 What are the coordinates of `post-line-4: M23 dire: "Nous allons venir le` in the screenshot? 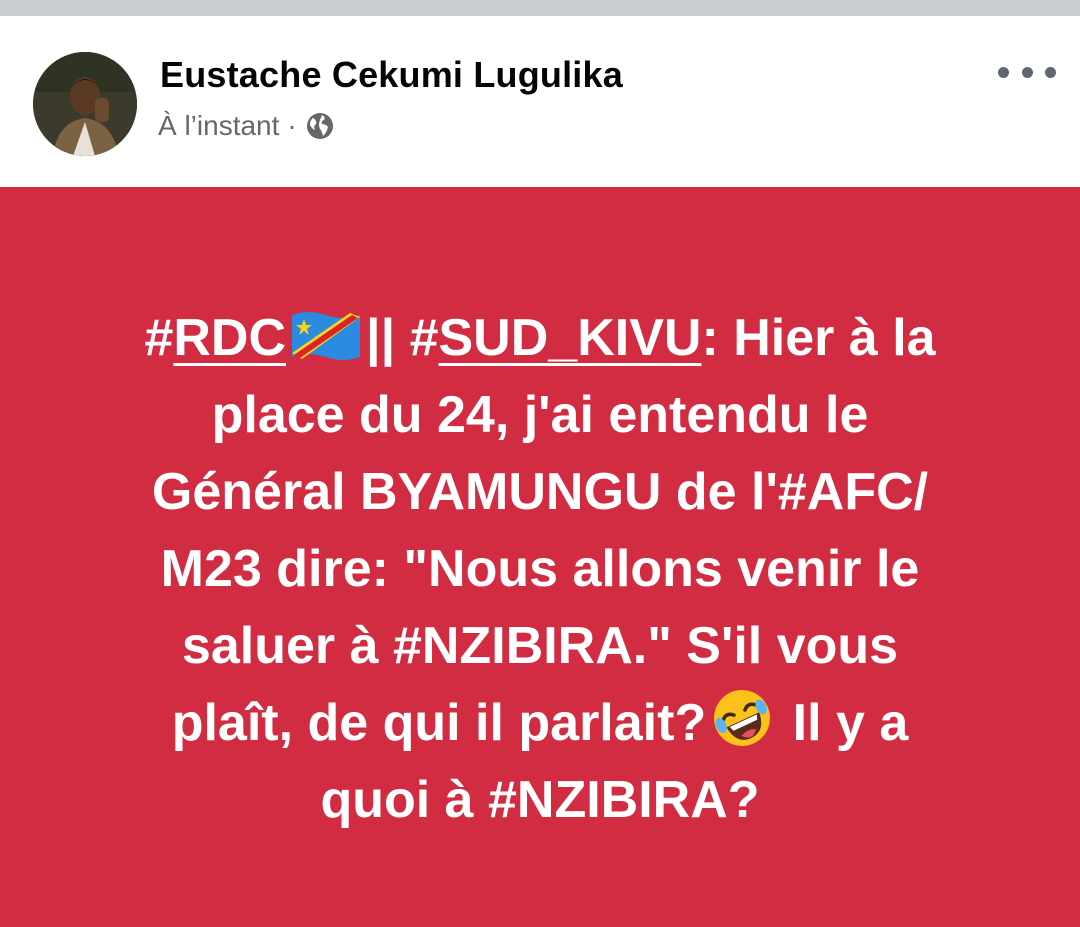 It's located at (540, 569).